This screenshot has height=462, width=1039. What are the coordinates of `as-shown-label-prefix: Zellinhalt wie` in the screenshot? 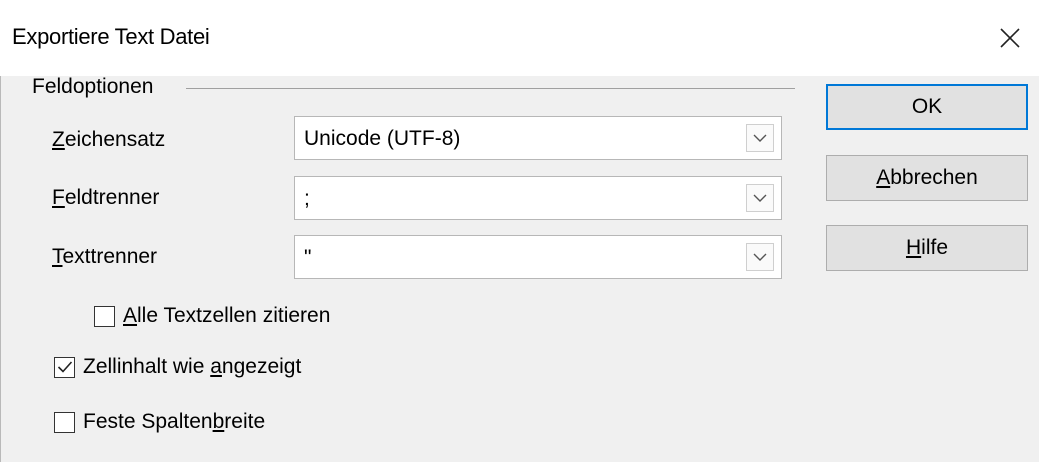 It's located at (147, 366).